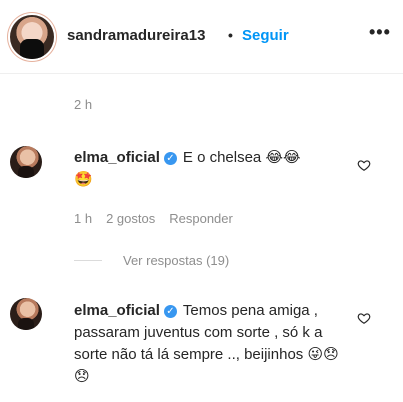 The image size is (403, 402). Describe the element at coordinates (83, 179) in the screenshot. I see `comment-text-line2: 🤩` at that location.